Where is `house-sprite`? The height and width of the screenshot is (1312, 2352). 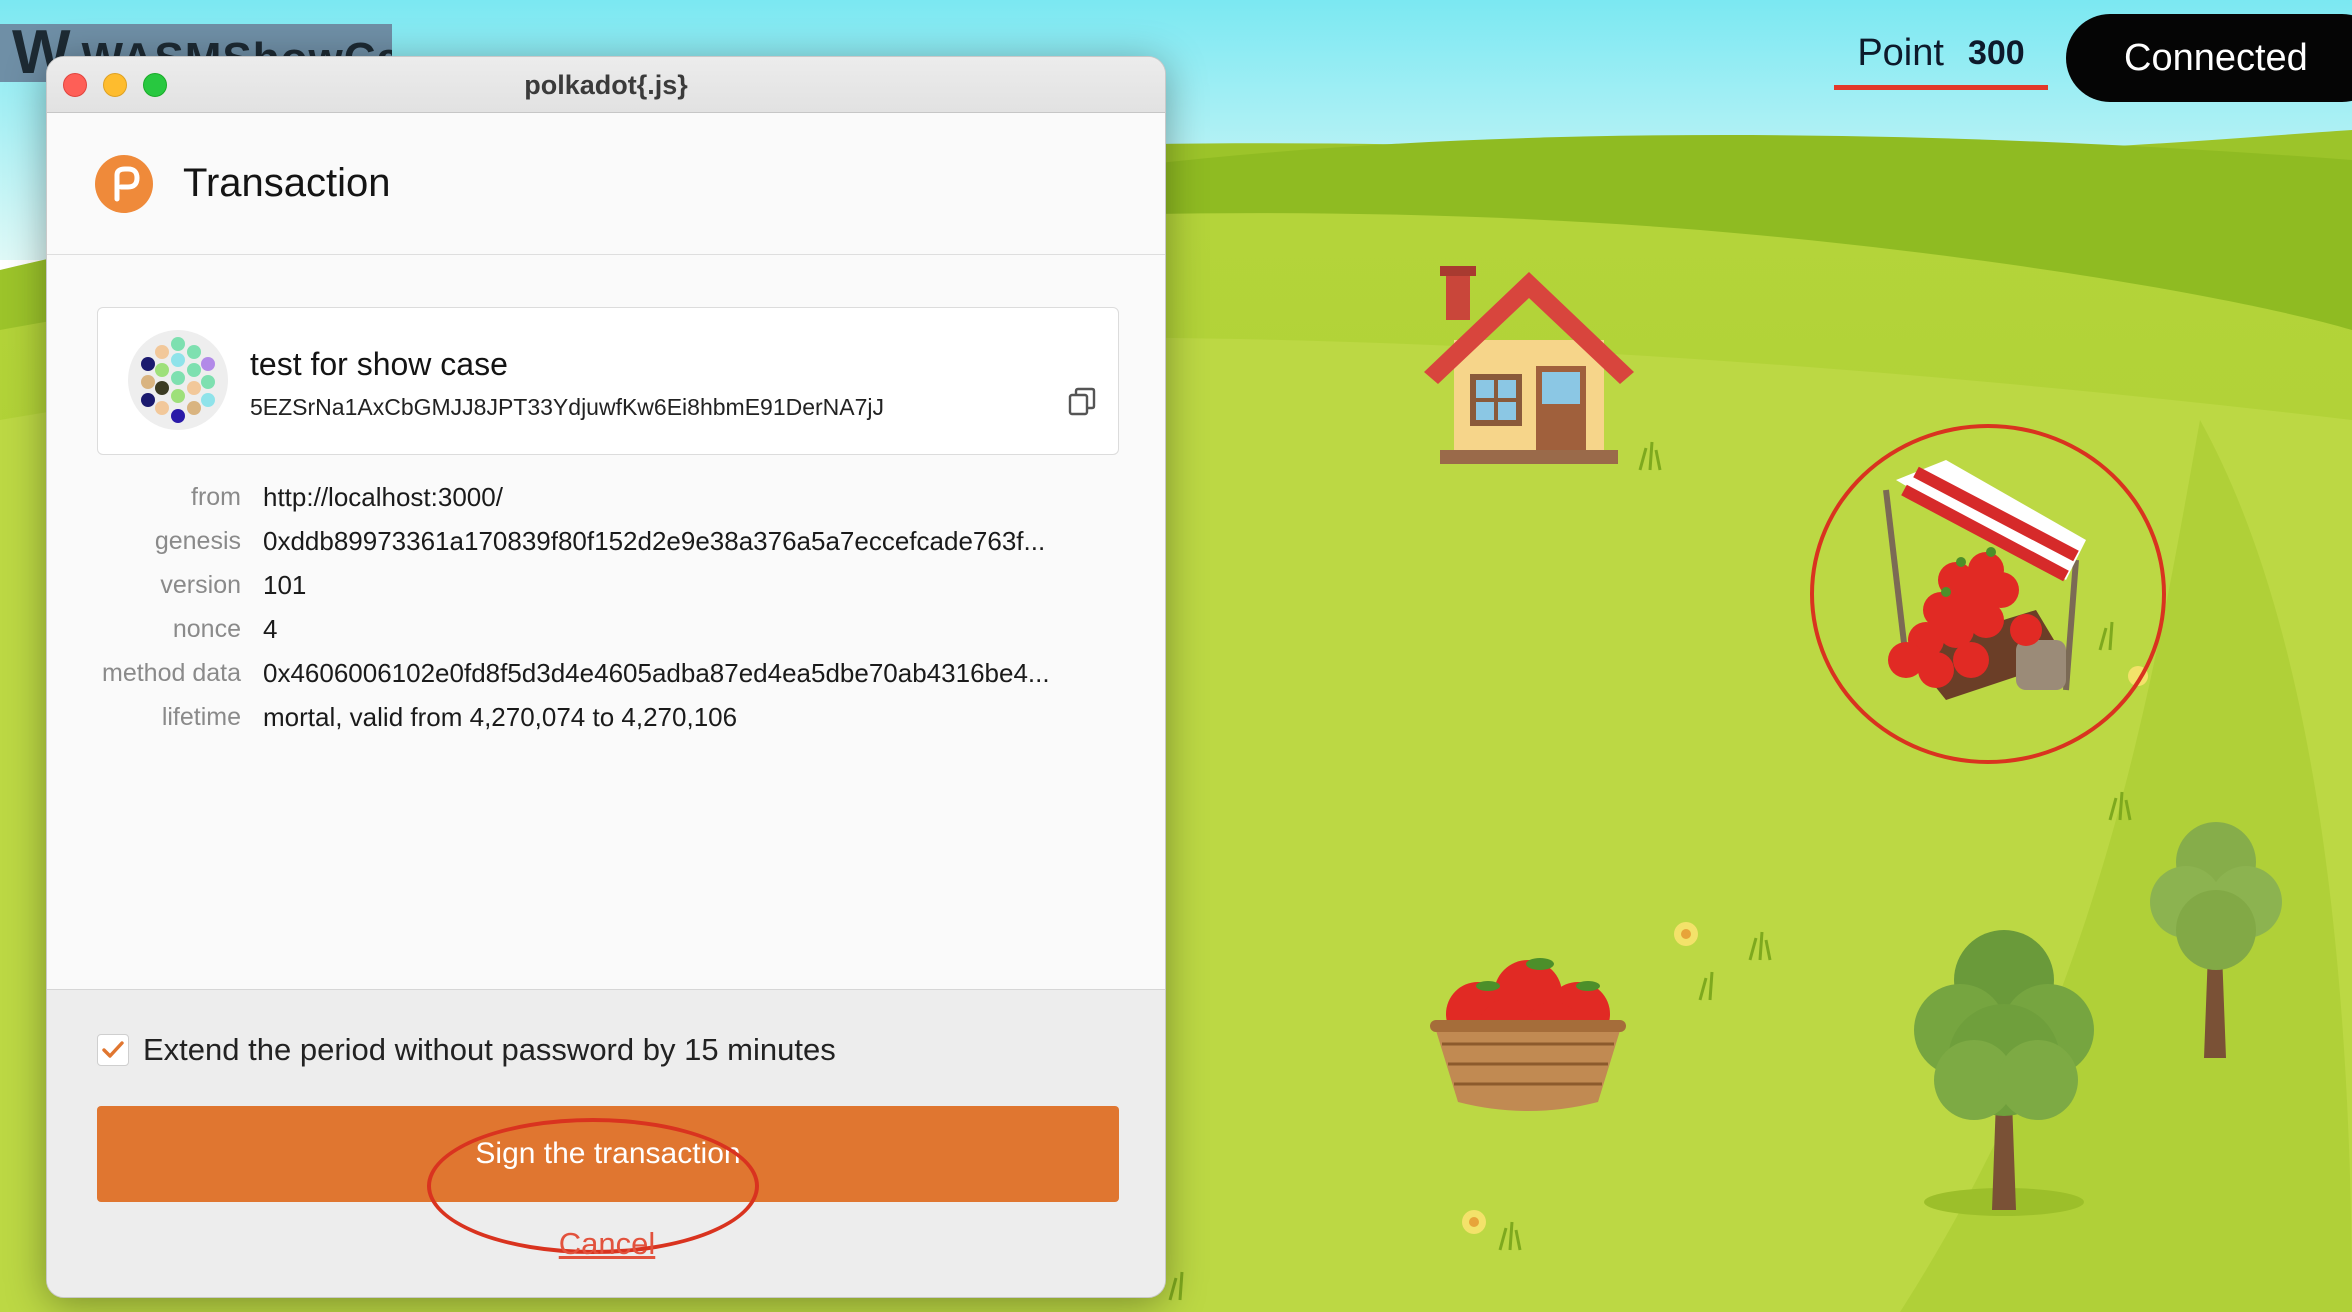
house-sprite is located at coordinates (1529, 365).